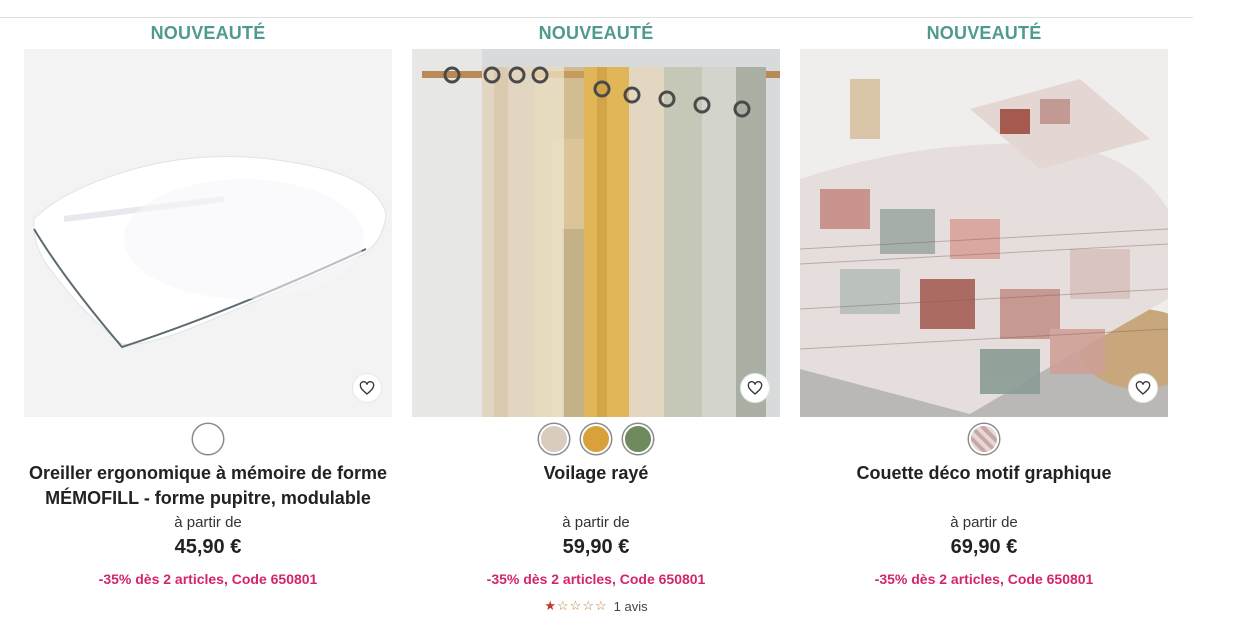  I want to click on swatch-green, so click(638, 439).